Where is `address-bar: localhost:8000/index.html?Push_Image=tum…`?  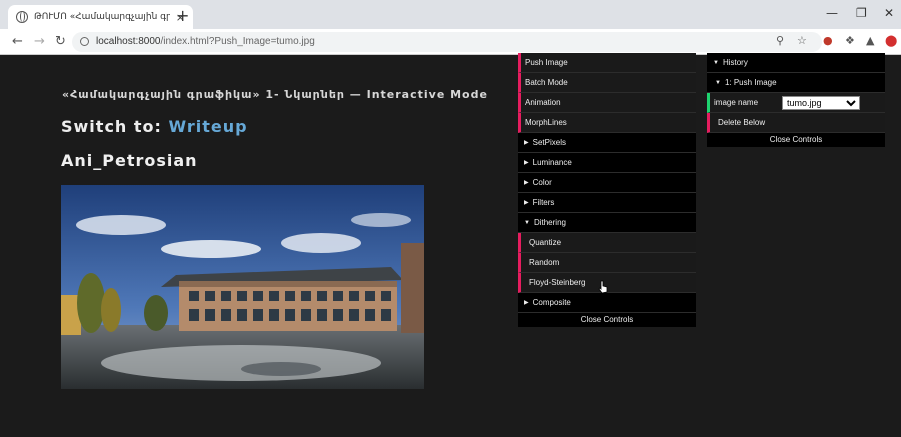
address-bar: localhost:8000/index.html?Push_Image=tum… is located at coordinates (447, 42).